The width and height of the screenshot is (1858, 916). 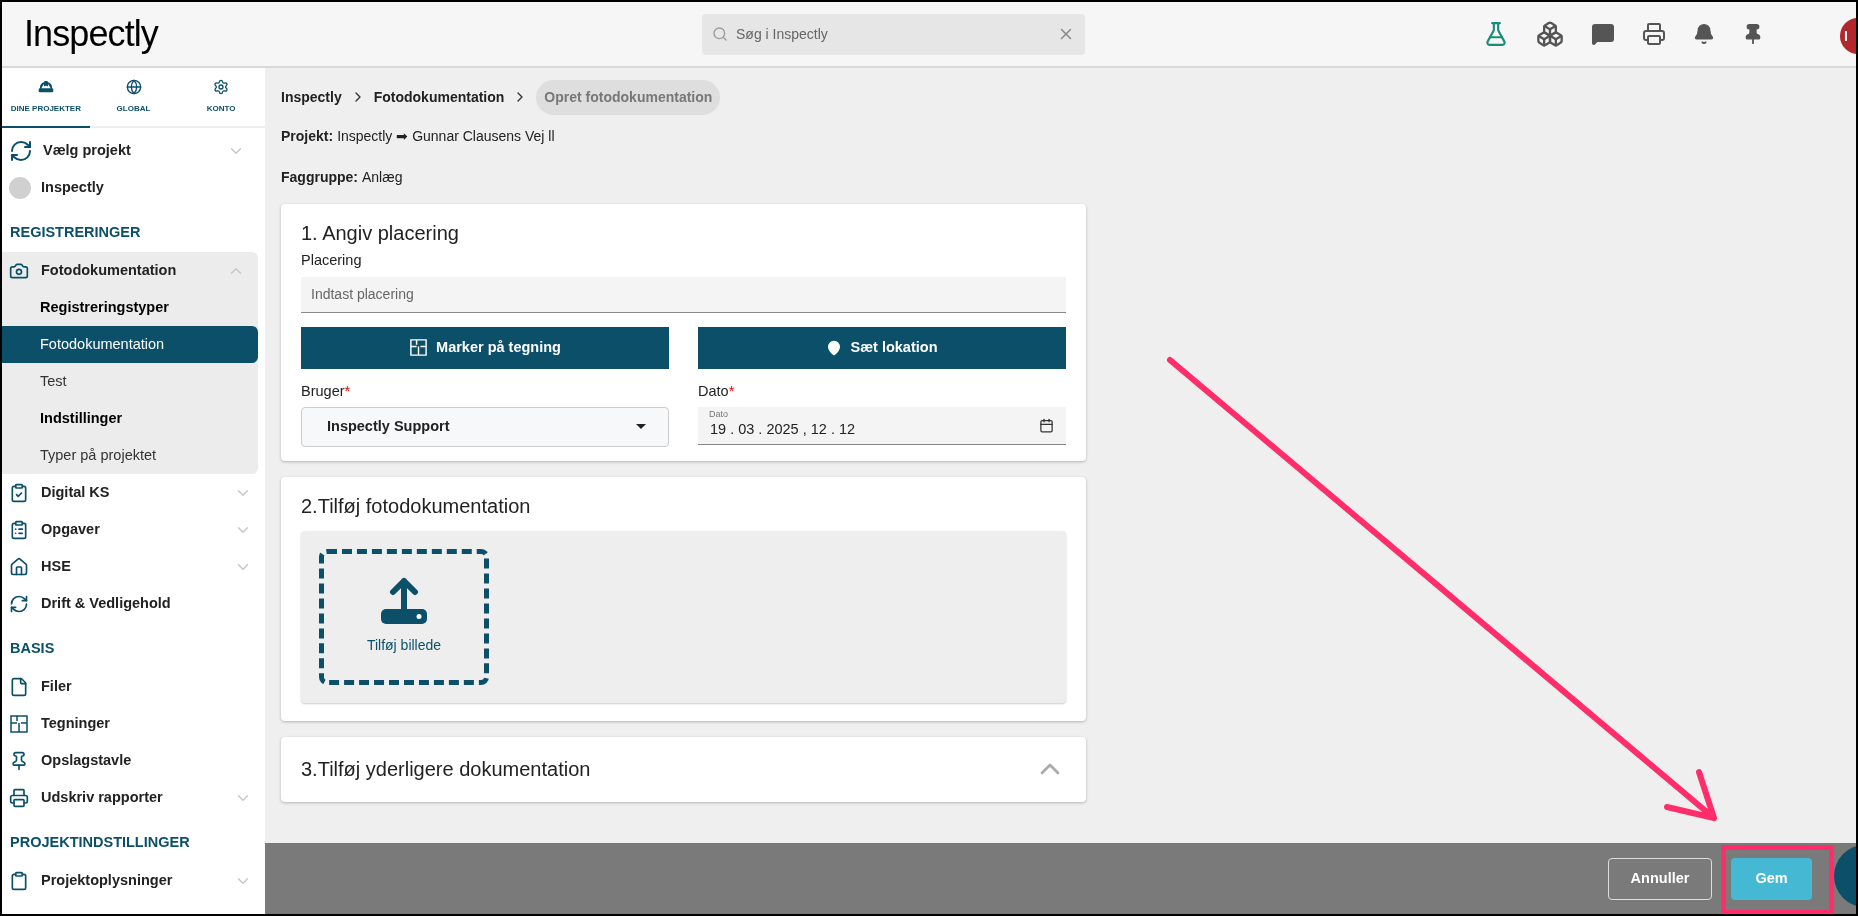 What do you see at coordinates (1550, 34) in the screenshot?
I see `boxes-icon` at bounding box center [1550, 34].